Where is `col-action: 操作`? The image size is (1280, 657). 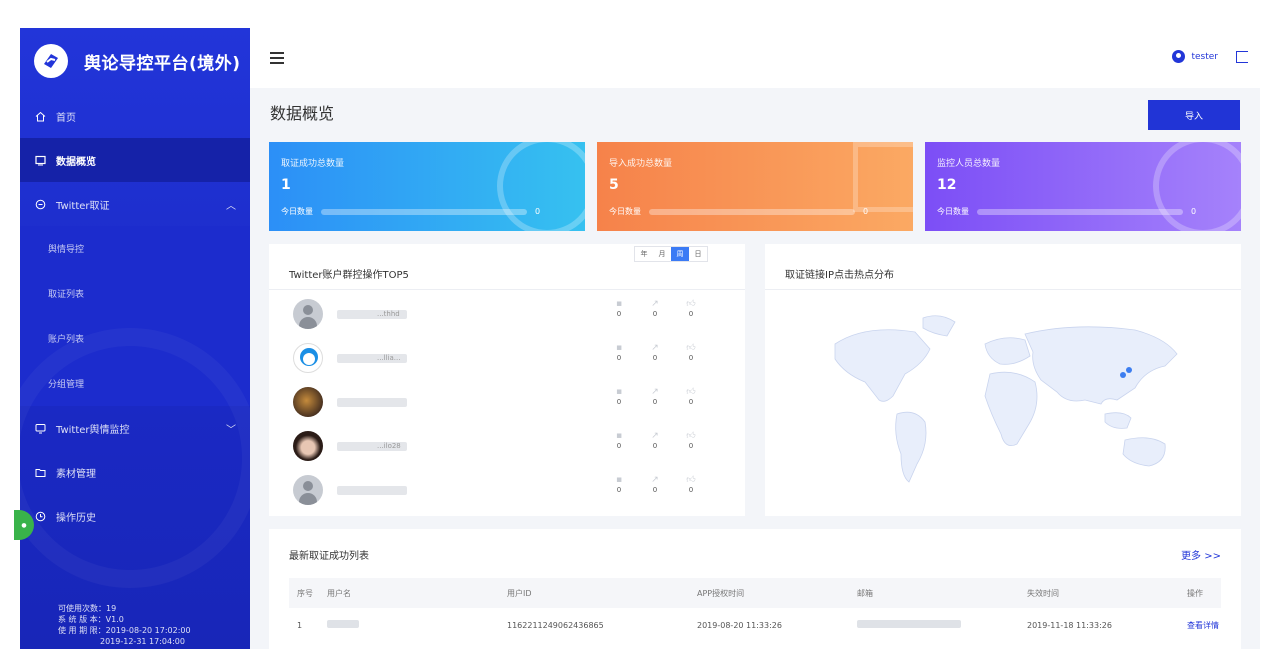 col-action: 操作 is located at coordinates (1195, 593).